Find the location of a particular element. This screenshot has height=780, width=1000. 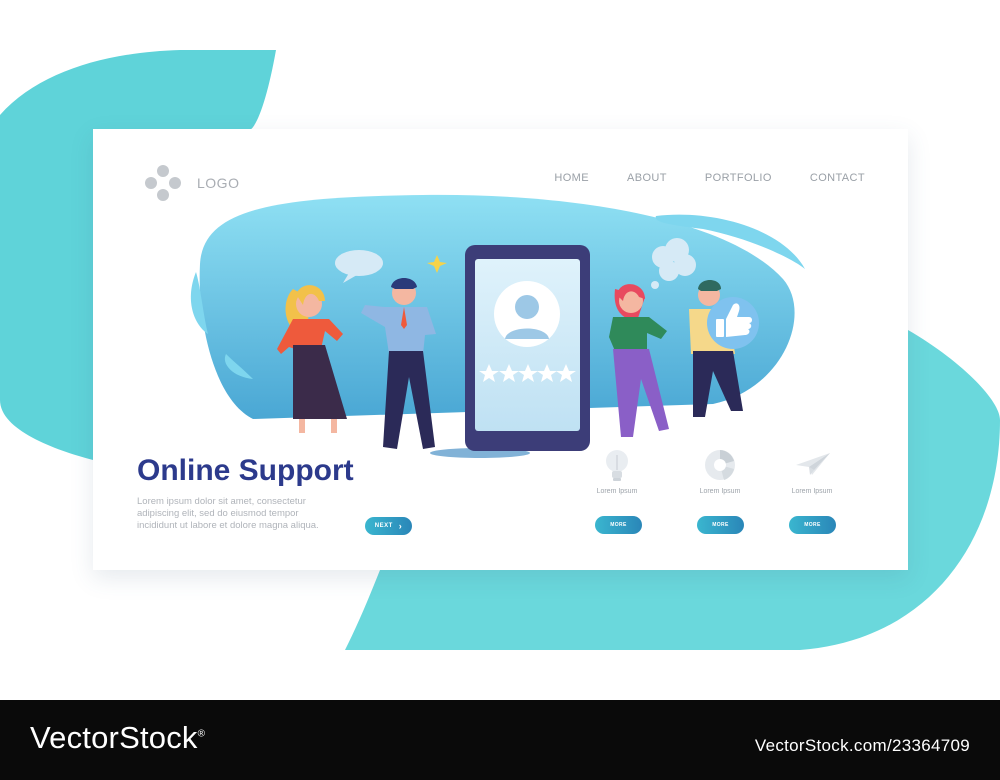

image-id: VectorStock.com/23364709 is located at coordinates (862, 745).